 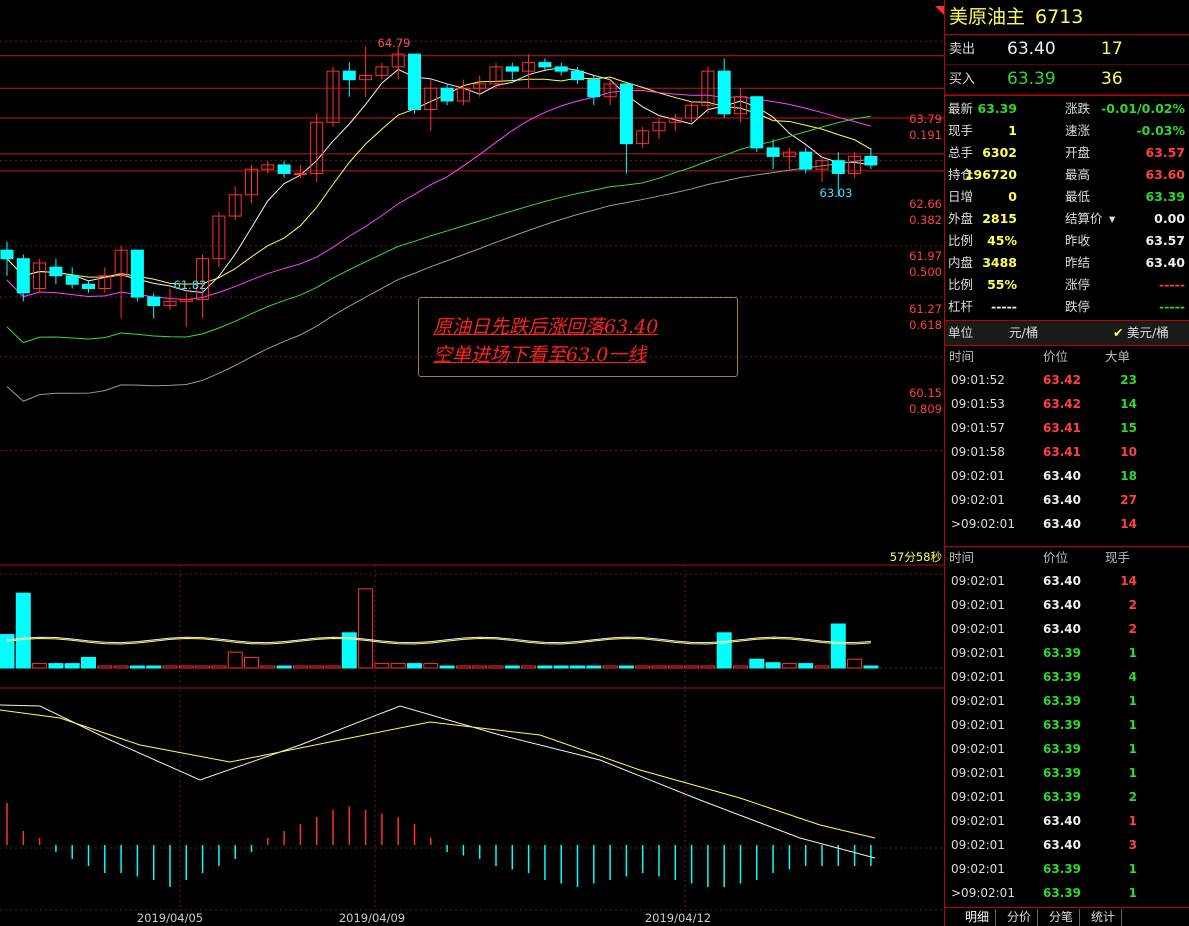 I want to click on tick-row: >09:02:01 63.40 14, so click(x=1067, y=524).